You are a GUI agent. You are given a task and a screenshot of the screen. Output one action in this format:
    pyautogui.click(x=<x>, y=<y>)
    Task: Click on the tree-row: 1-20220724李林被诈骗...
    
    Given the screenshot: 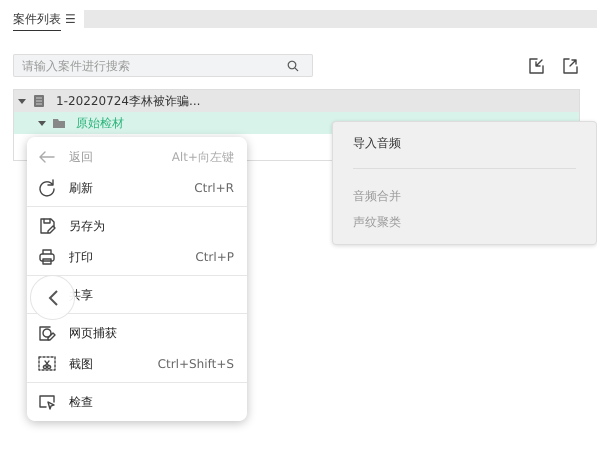 What is the action you would take?
    pyautogui.click(x=296, y=101)
    